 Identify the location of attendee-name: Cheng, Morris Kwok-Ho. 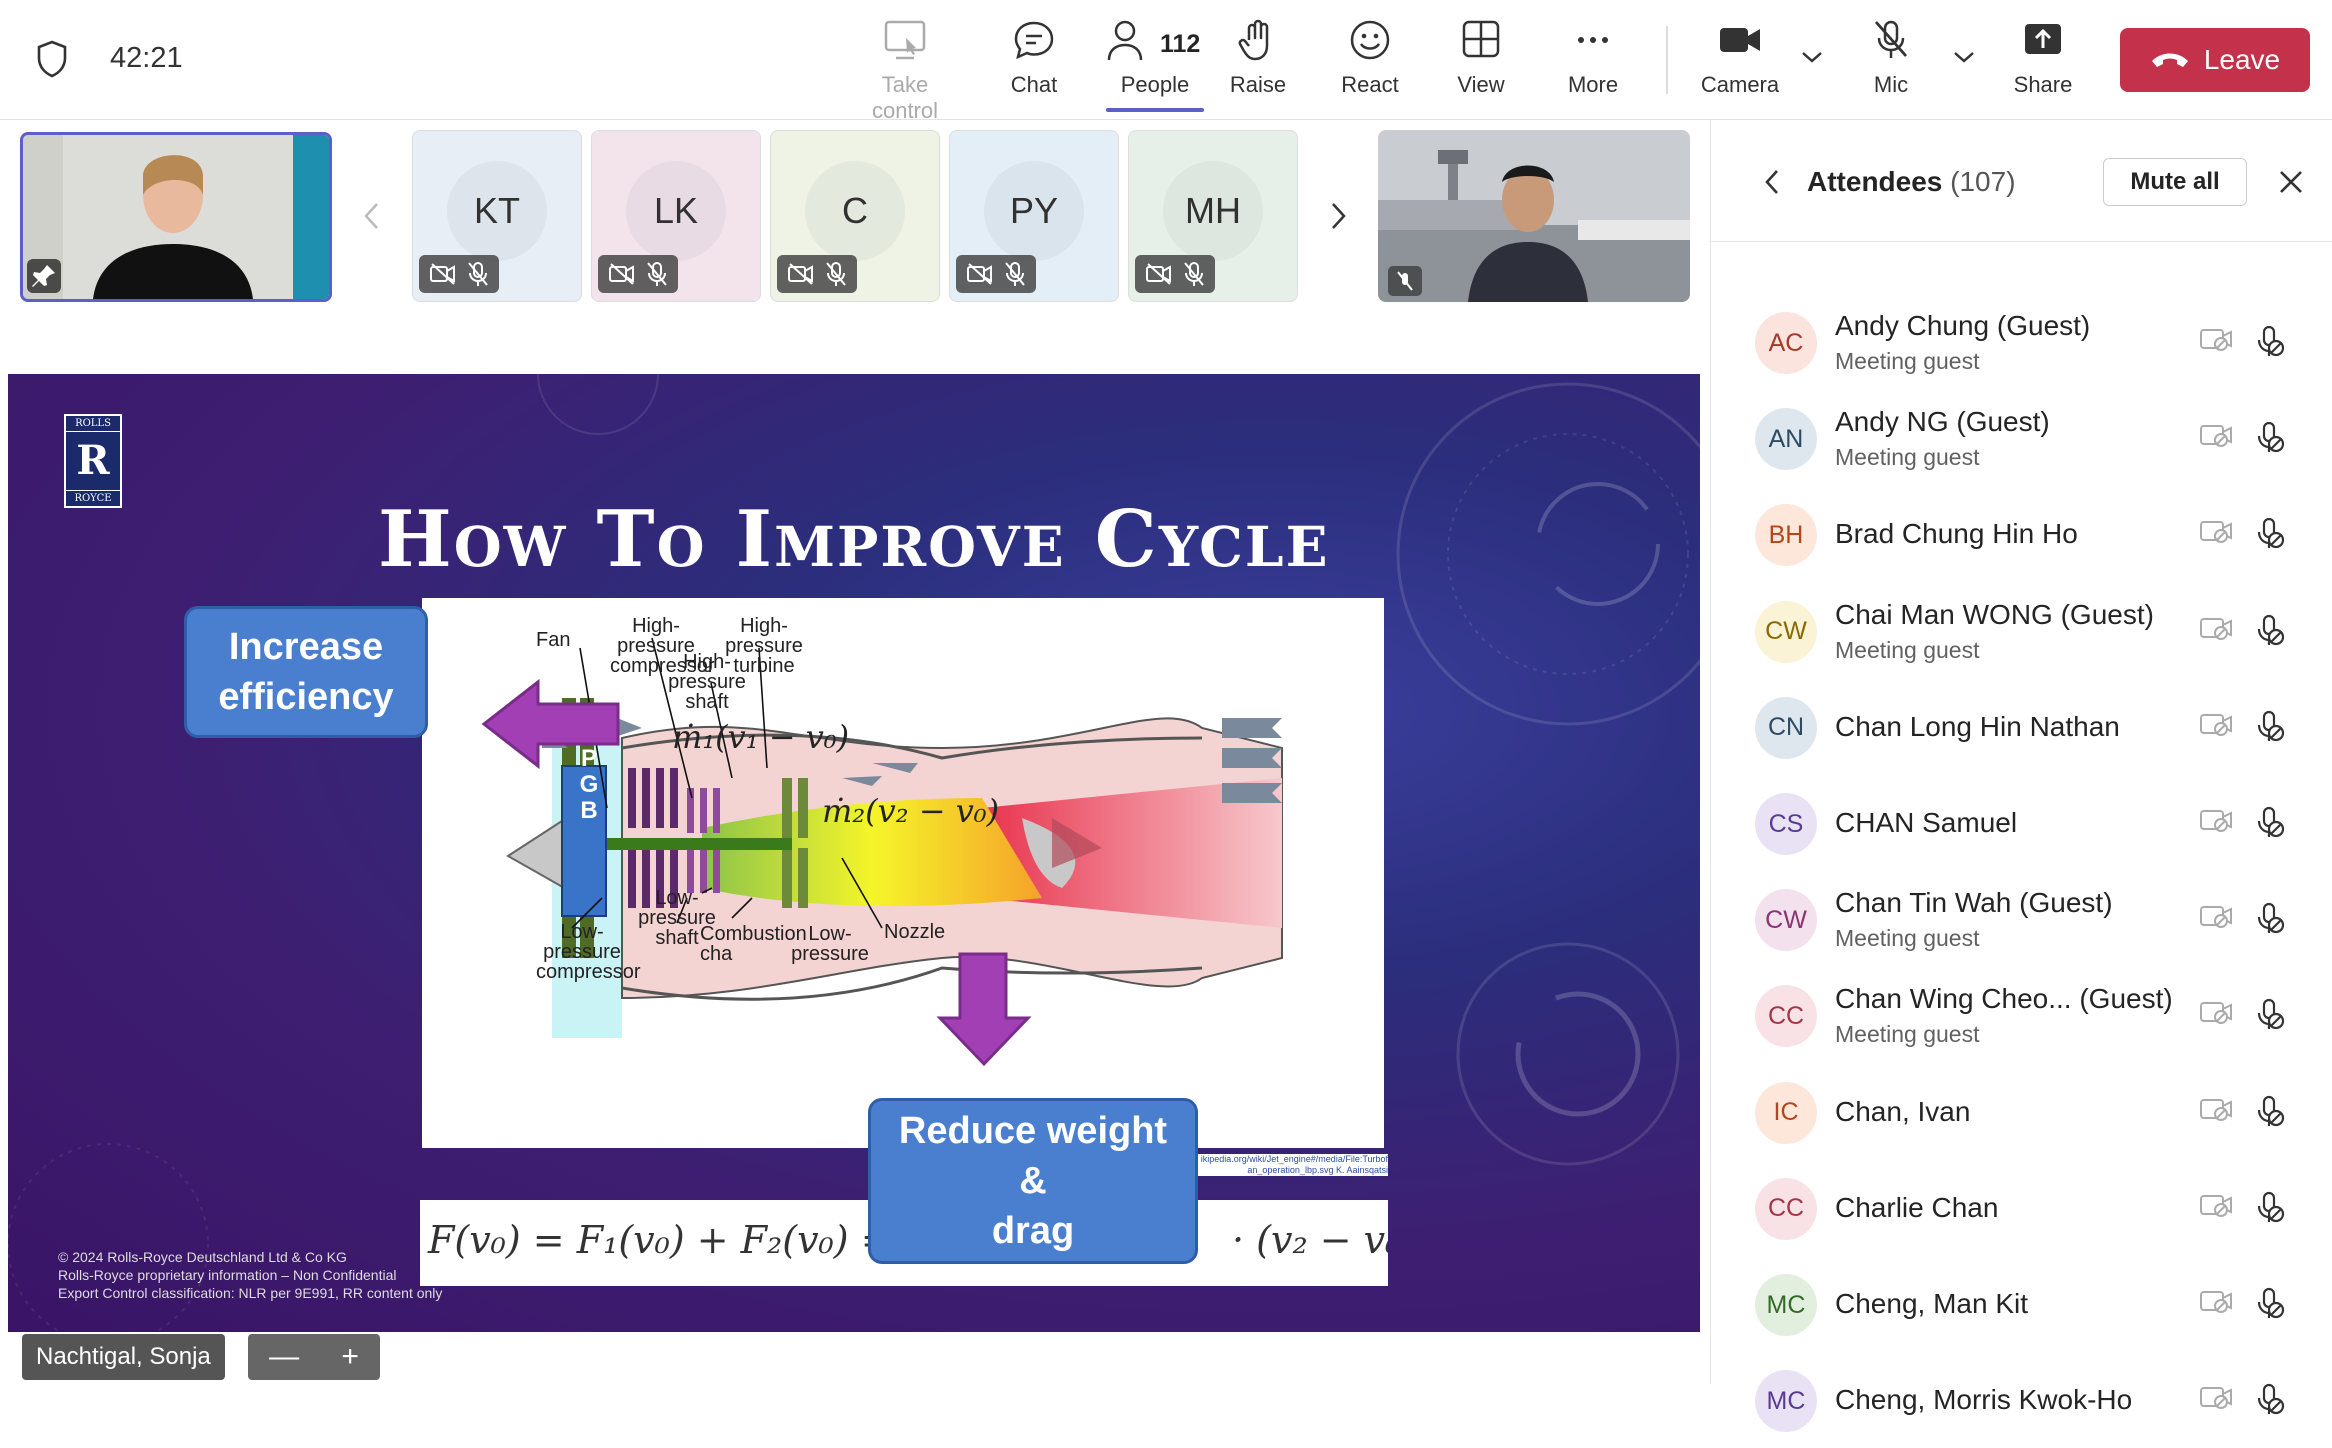
(1984, 1400).